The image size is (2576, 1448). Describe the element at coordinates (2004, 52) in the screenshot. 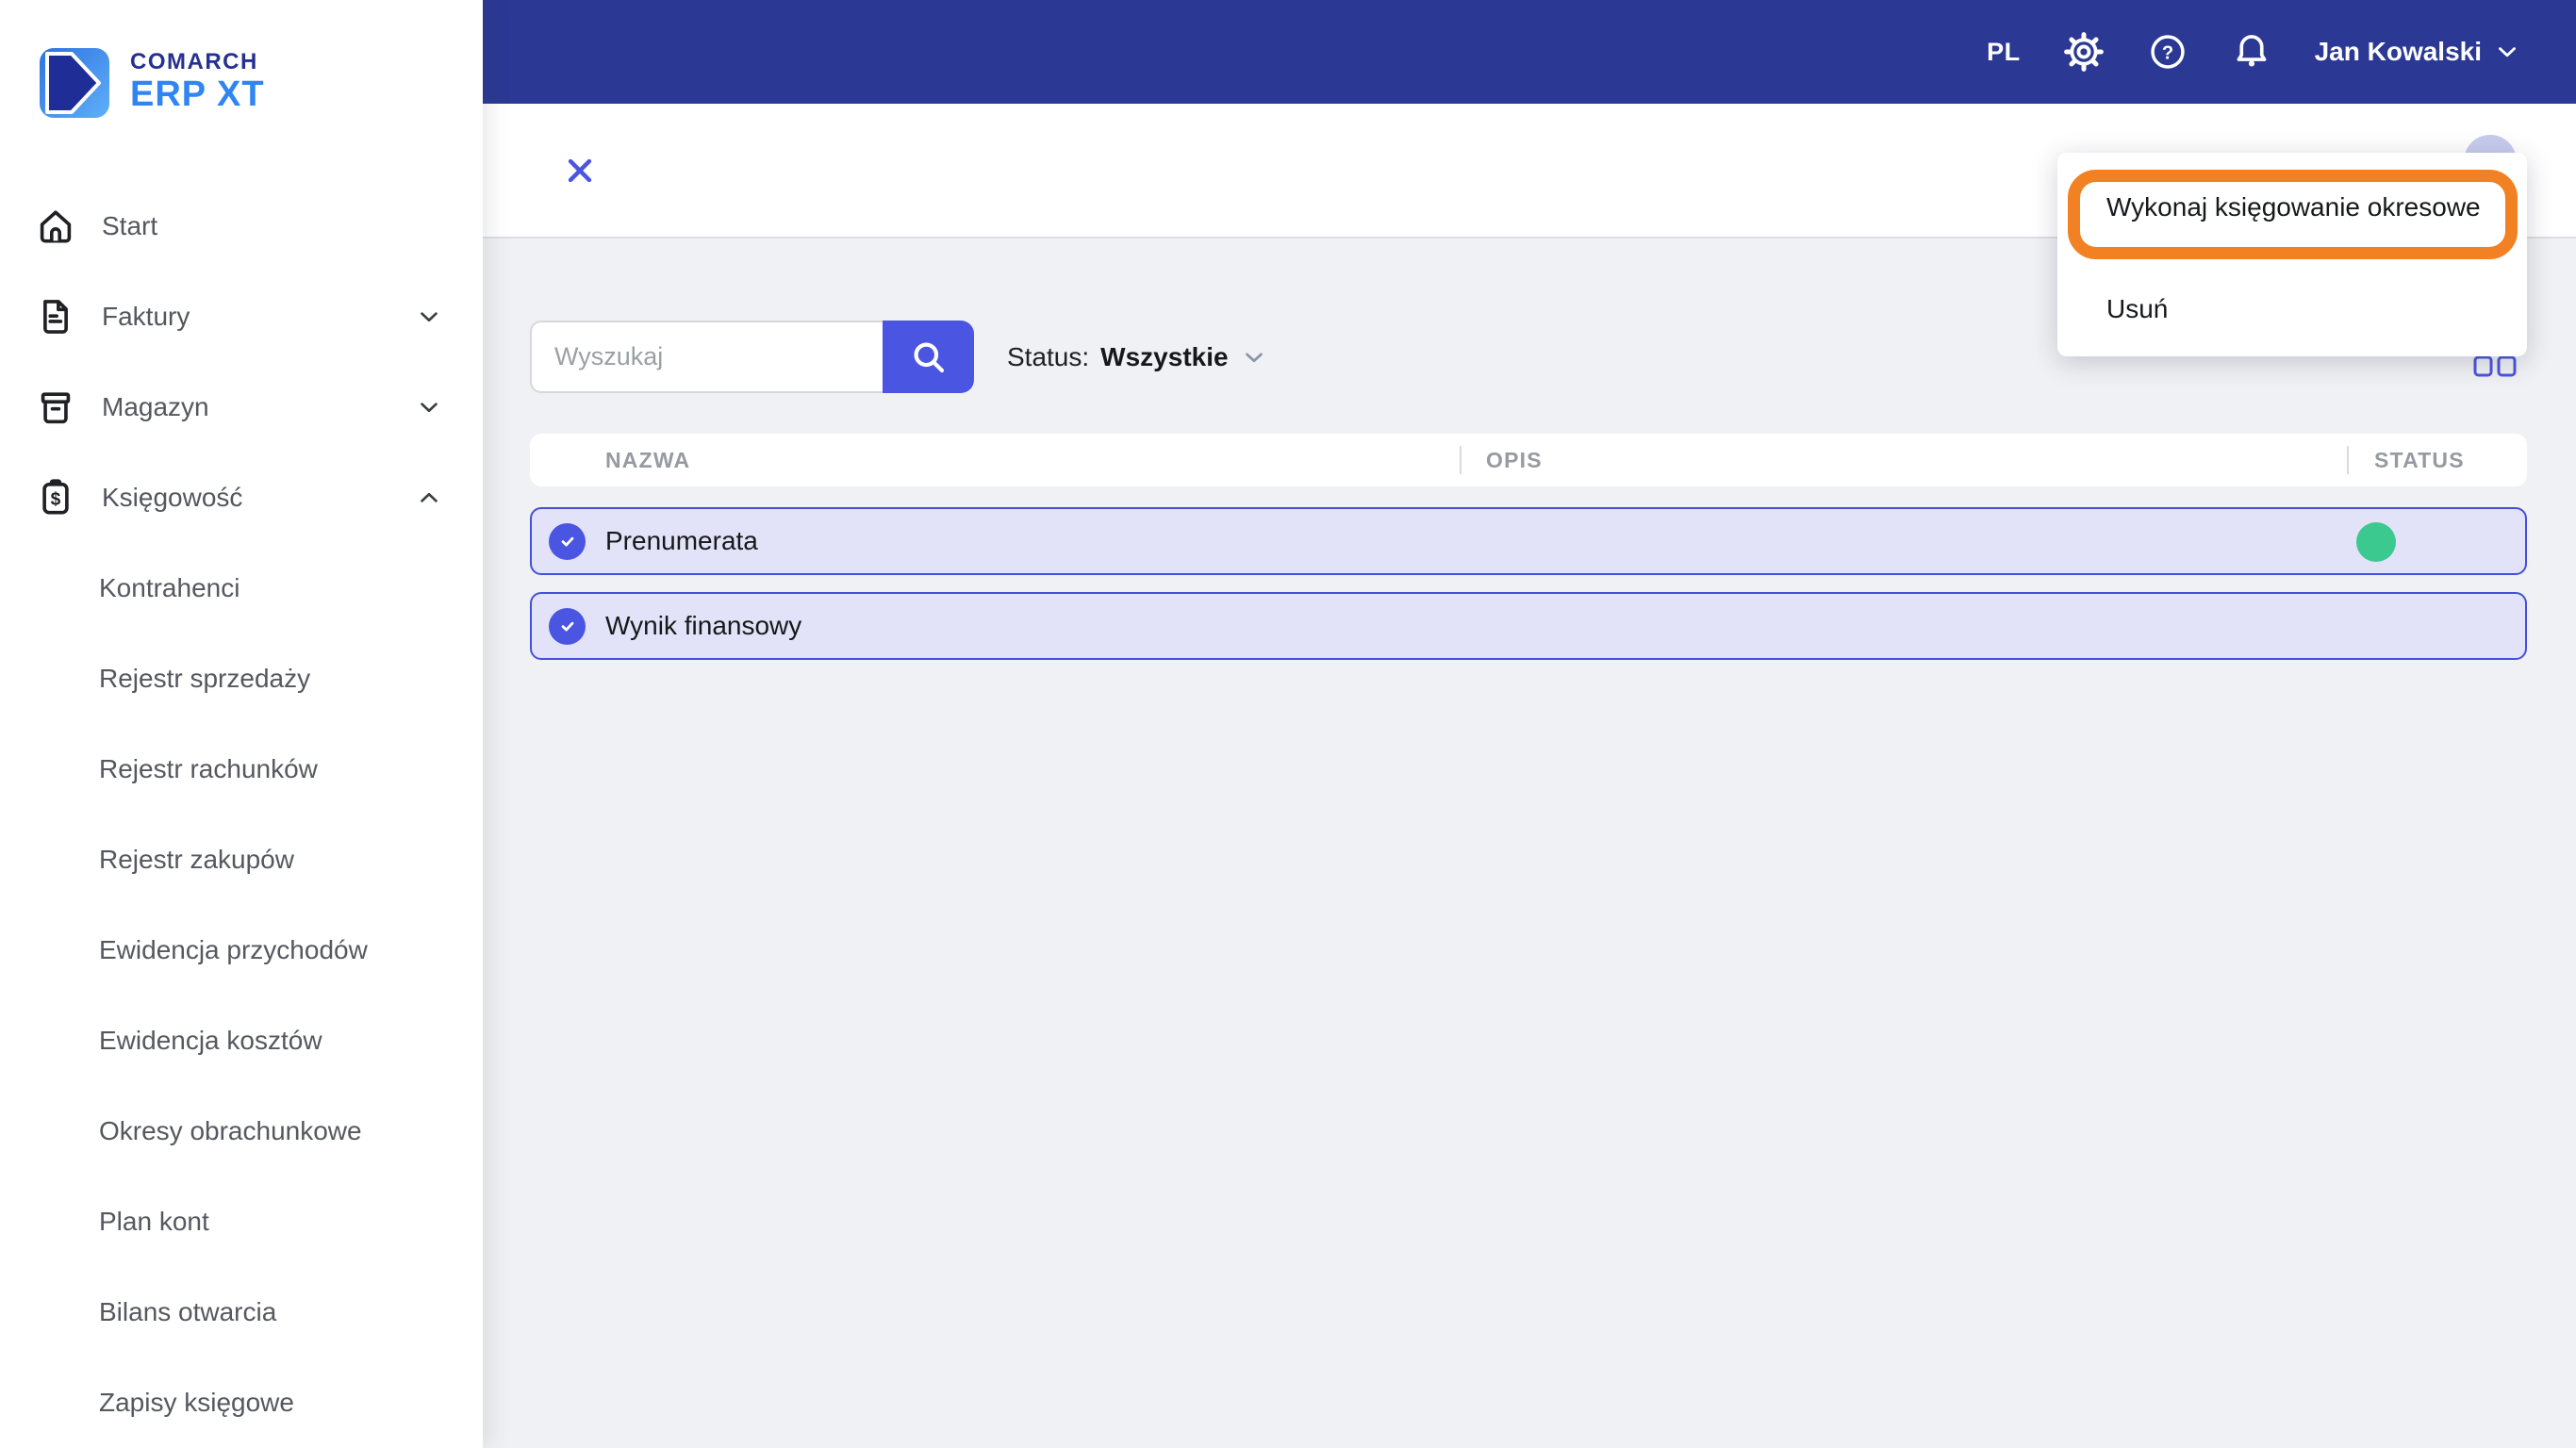

I see `language-switcher: PL` at that location.